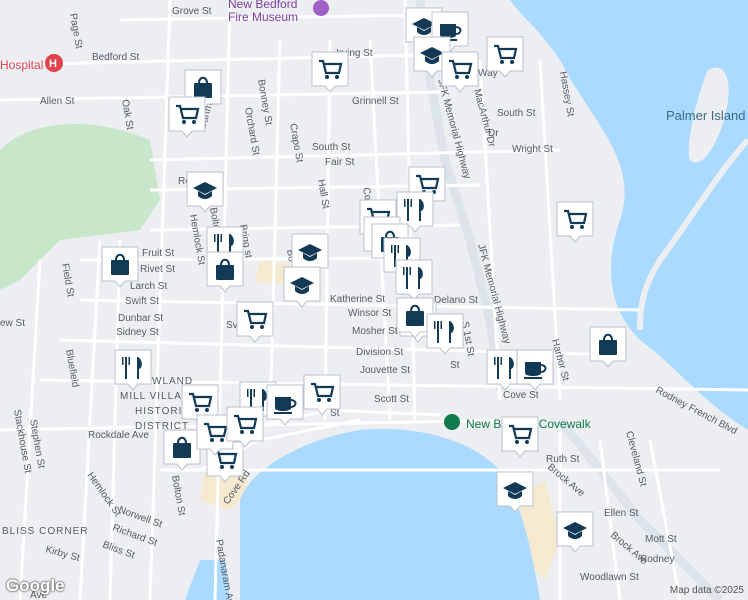 This screenshot has height=600, width=748. What do you see at coordinates (35, 585) in the screenshot?
I see `google-logo: Google` at bounding box center [35, 585].